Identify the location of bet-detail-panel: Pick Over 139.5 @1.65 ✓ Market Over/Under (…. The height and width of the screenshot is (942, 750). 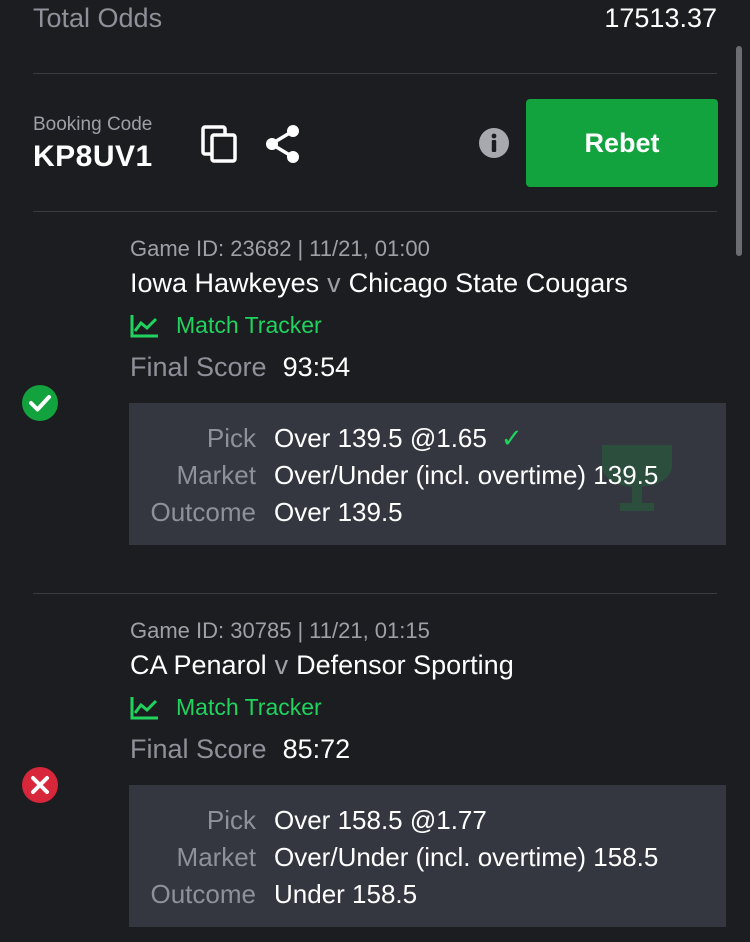
(427, 474).